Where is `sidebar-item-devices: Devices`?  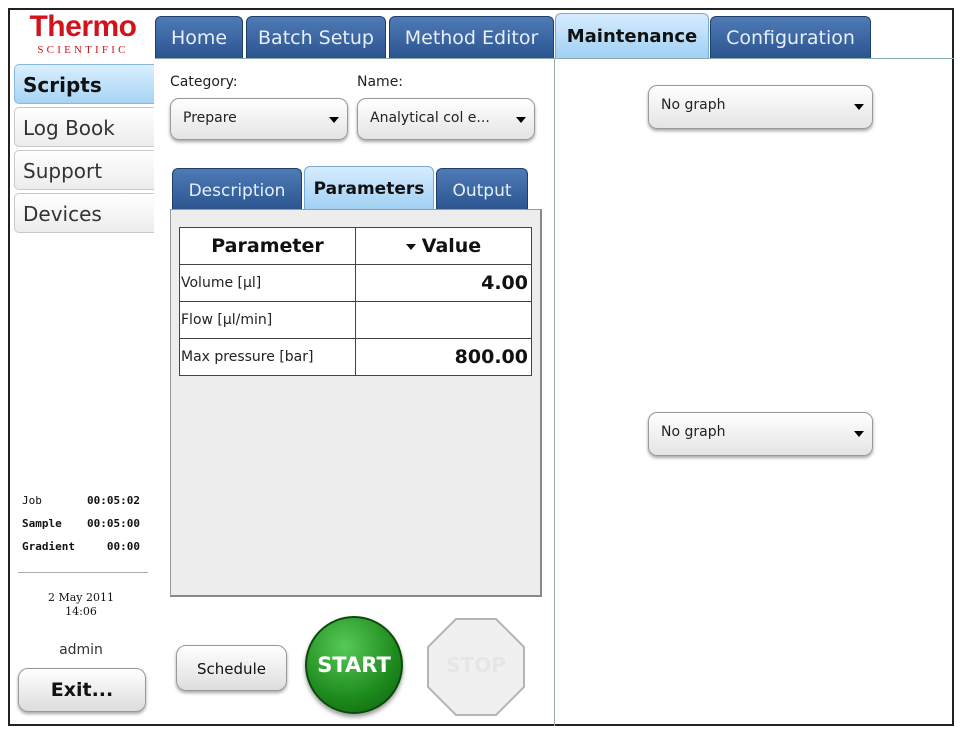
sidebar-item-devices: Devices is located at coordinates (84, 213).